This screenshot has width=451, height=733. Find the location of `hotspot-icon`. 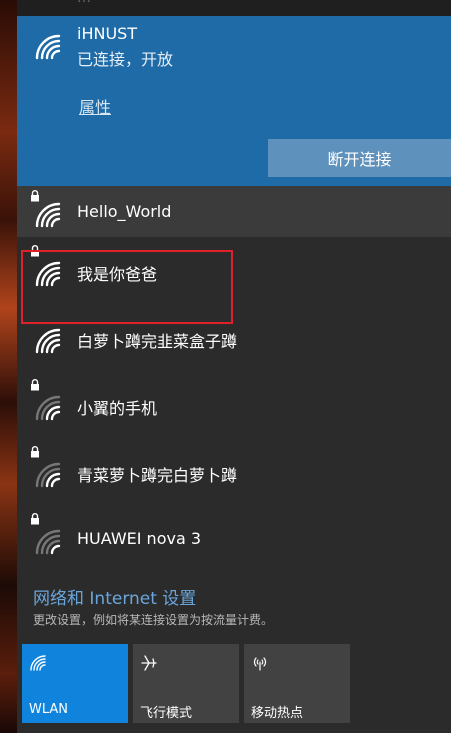

hotspot-icon is located at coordinates (260, 664).